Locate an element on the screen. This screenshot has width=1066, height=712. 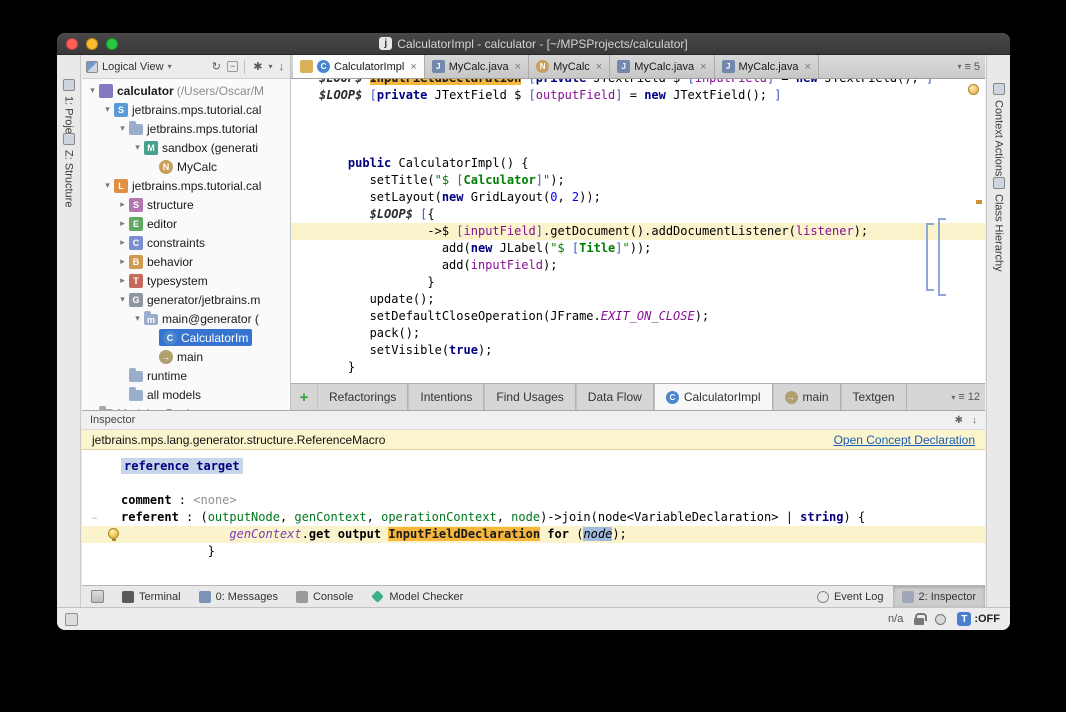
intention-bulb-icon is located at coordinates (113, 534).